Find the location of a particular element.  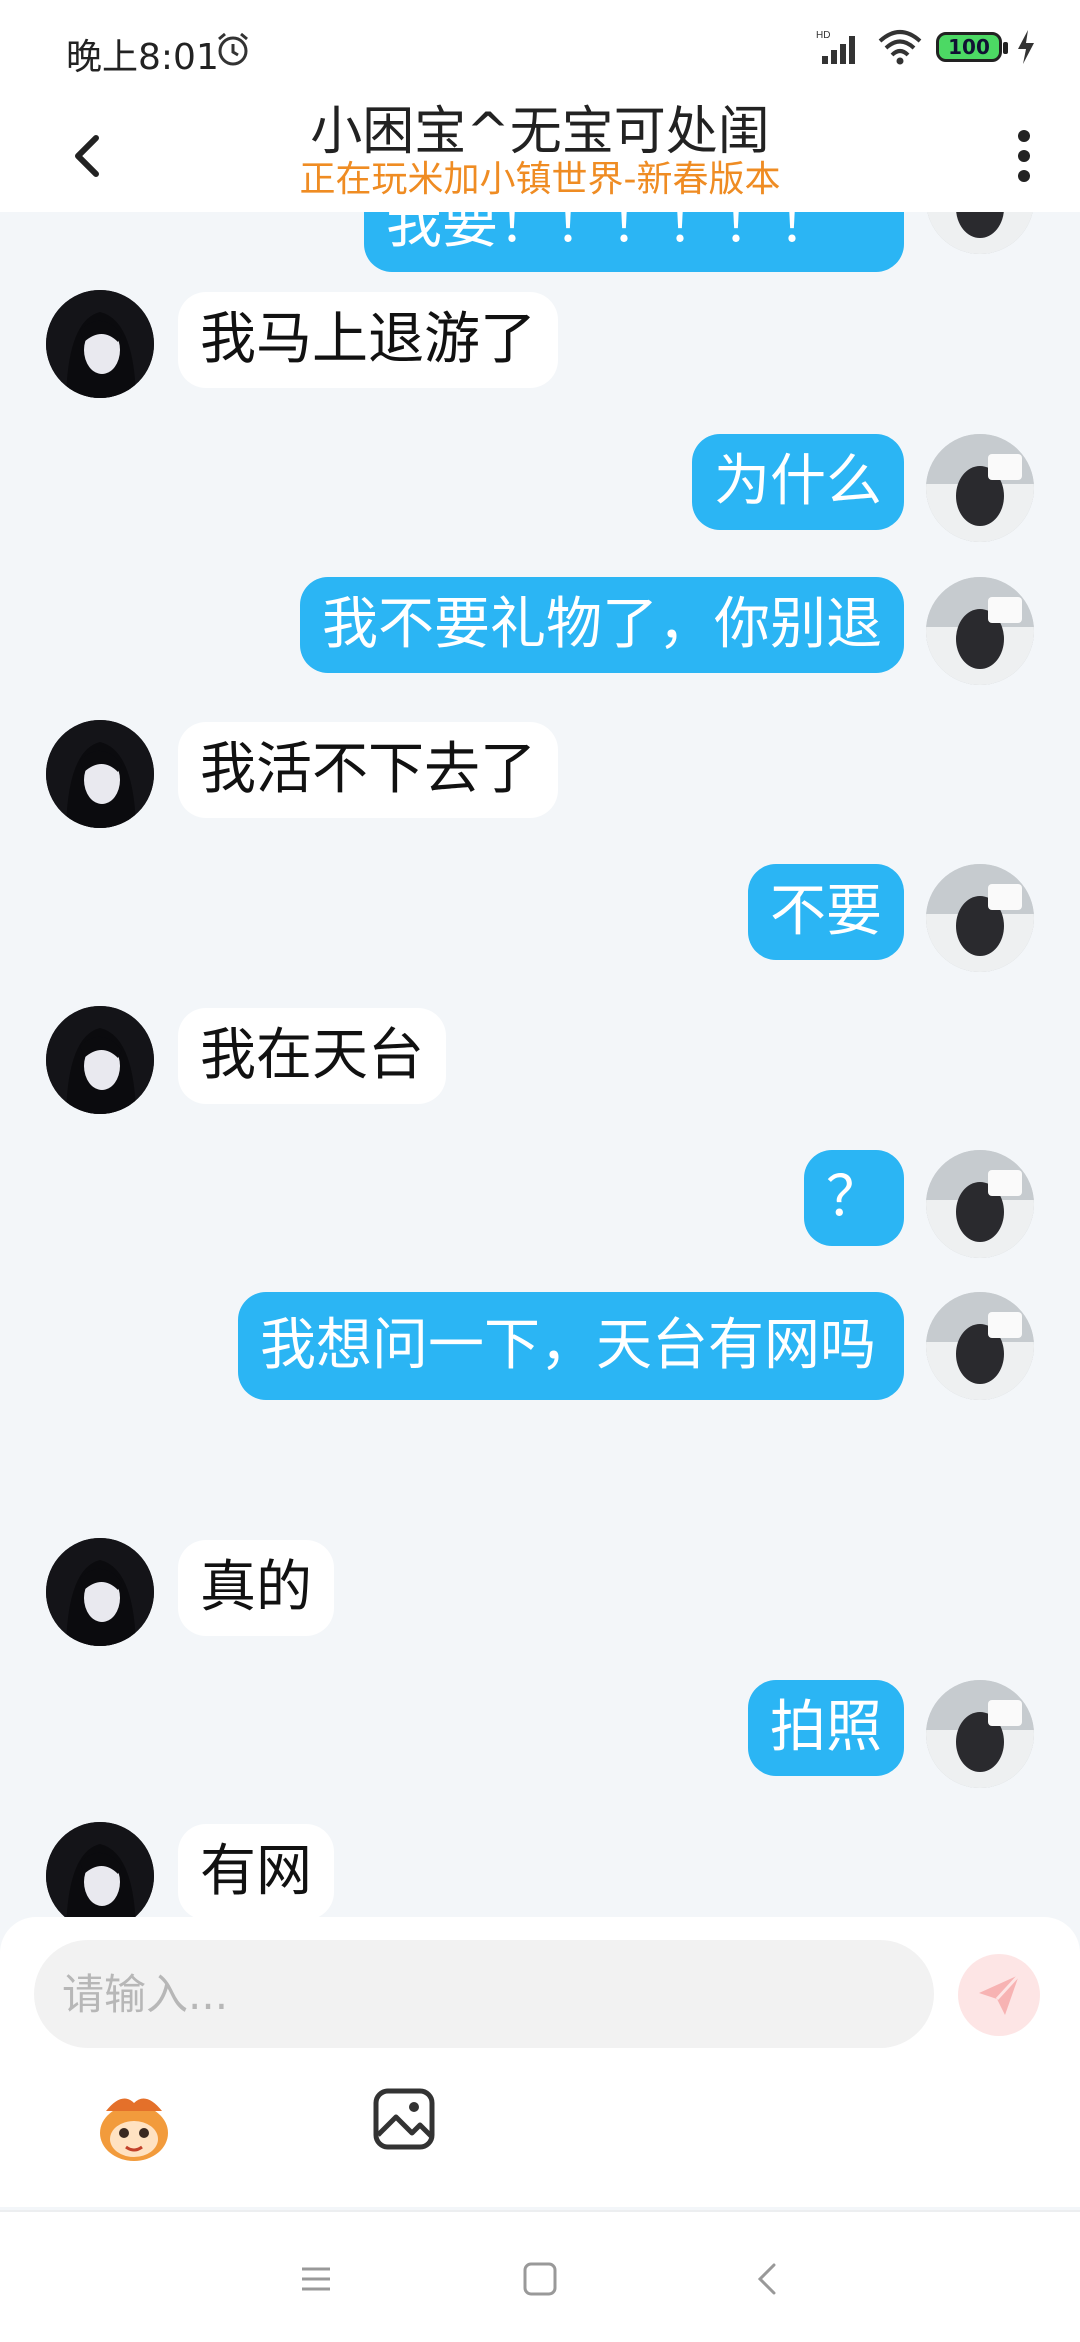

message-bubble-sent: 拍照 is located at coordinates (826, 1728).